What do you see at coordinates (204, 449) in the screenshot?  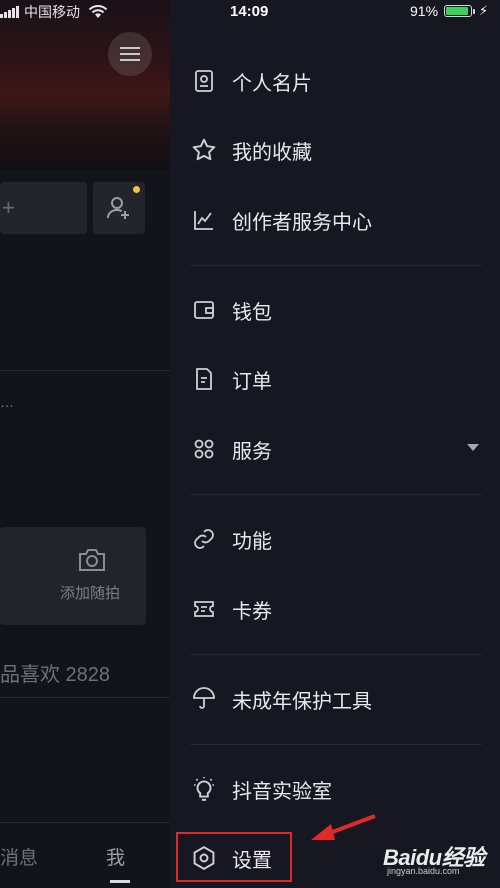 I see `services-grid-icon` at bounding box center [204, 449].